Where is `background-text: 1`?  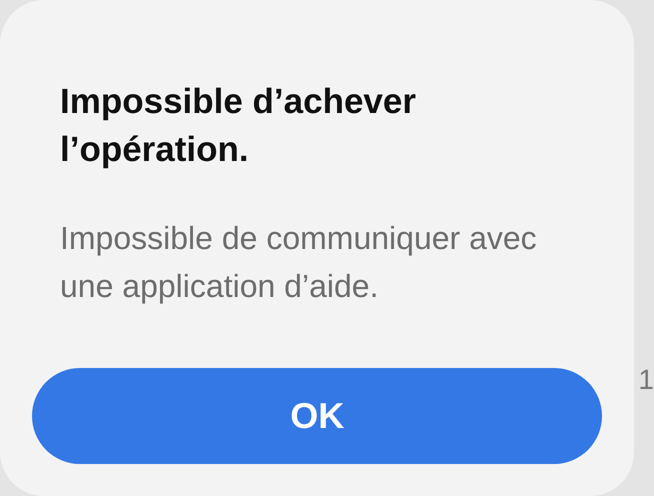
background-text: 1 is located at coordinates (646, 380).